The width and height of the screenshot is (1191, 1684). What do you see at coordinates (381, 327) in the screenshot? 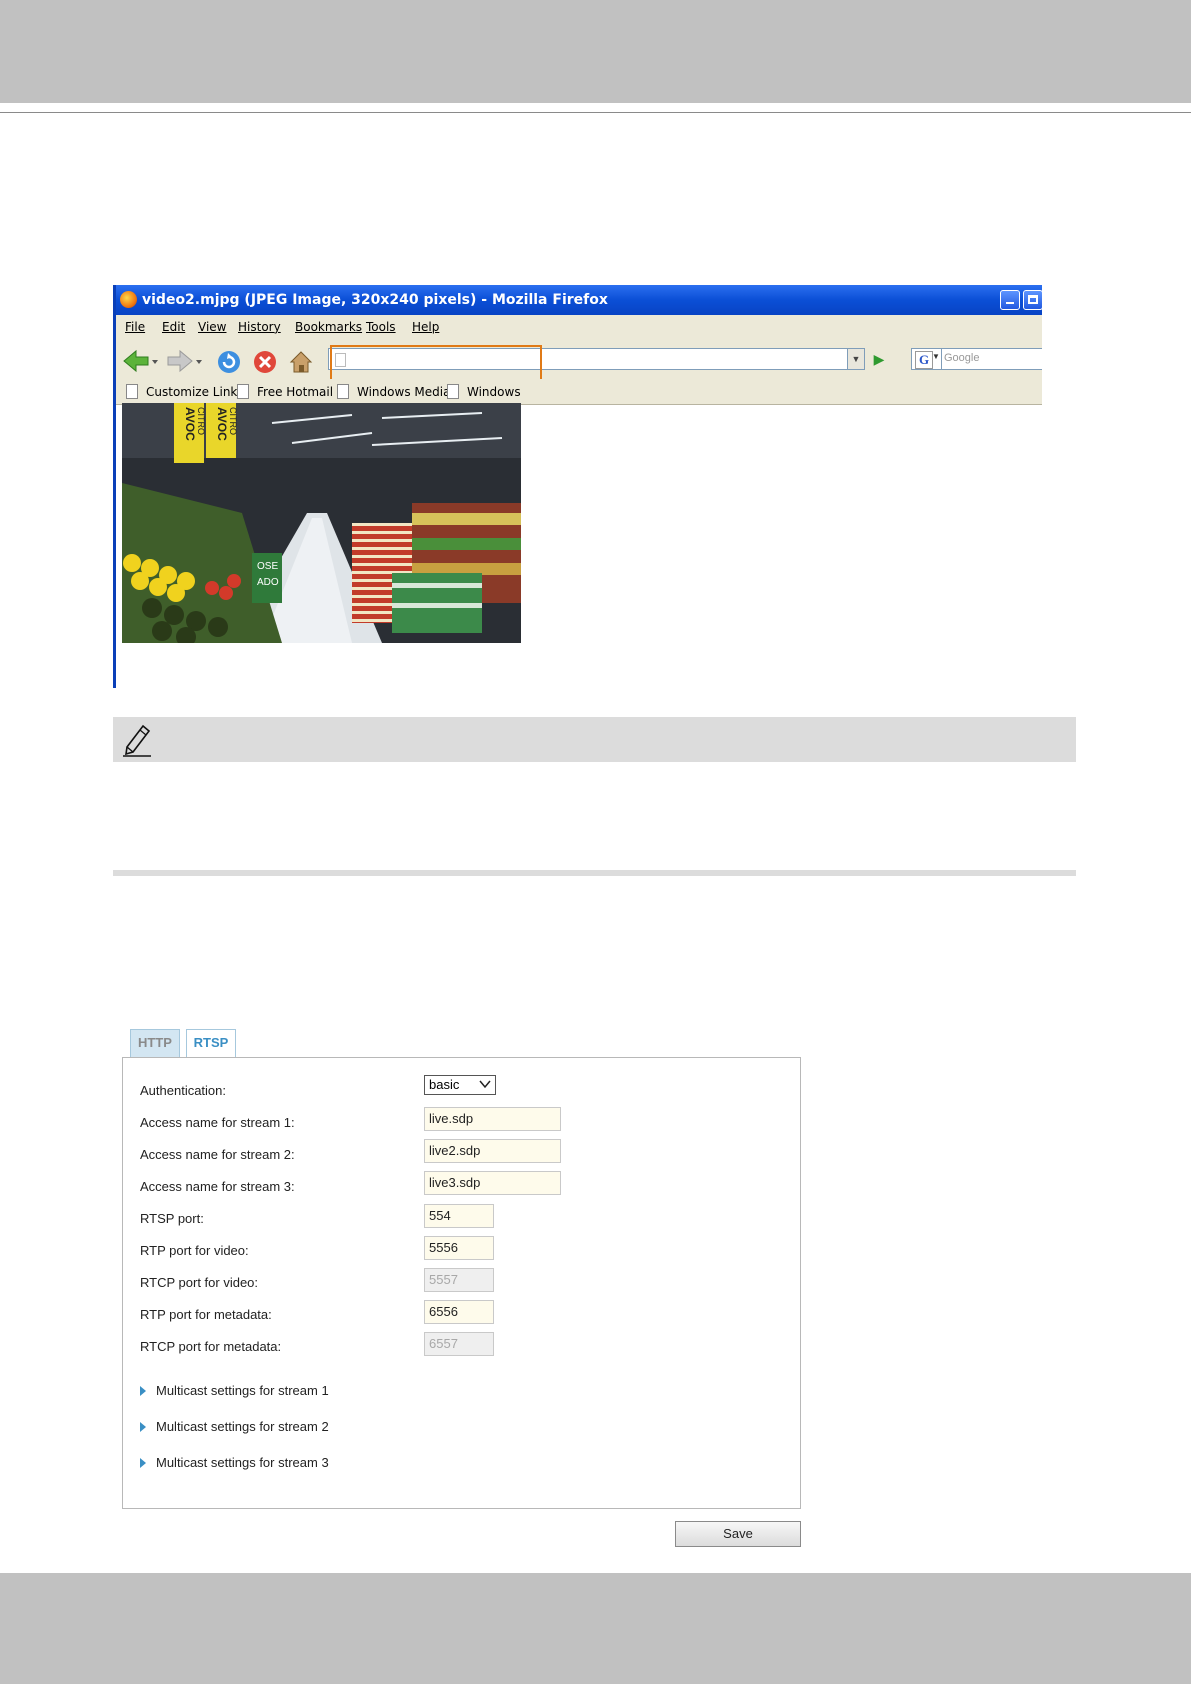
I see `menu-tools: Tools` at bounding box center [381, 327].